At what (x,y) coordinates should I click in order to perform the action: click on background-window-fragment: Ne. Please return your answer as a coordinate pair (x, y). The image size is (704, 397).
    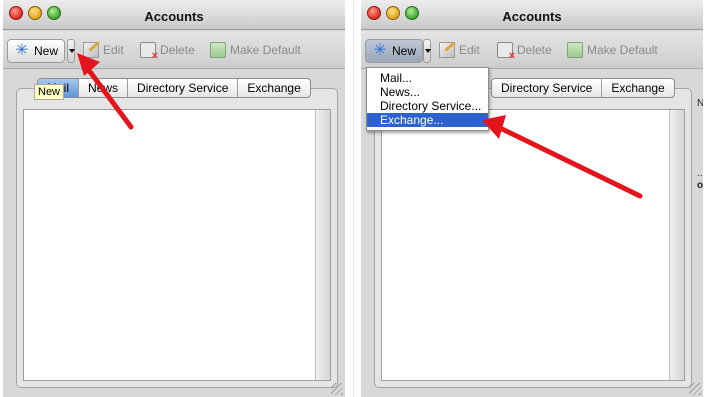
    Looking at the image, I should click on (700, 103).